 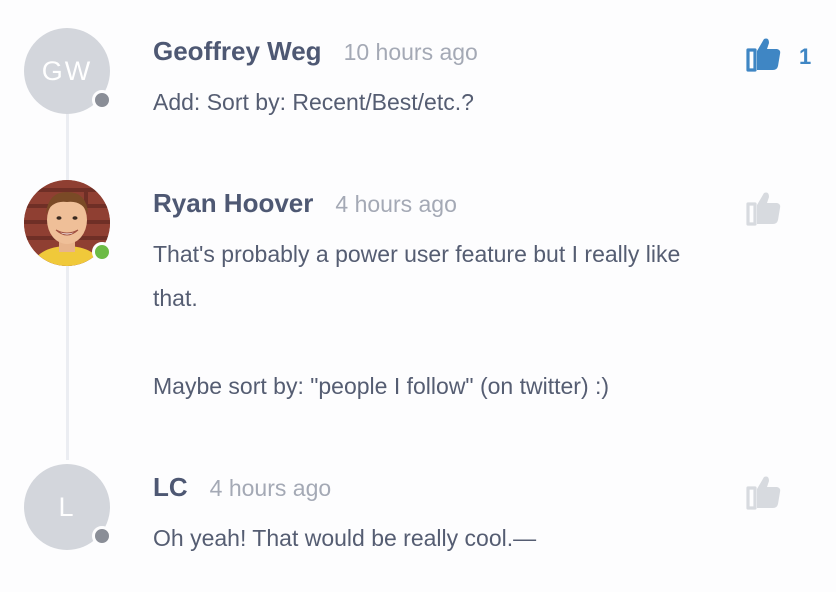 What do you see at coordinates (237, 51) in the screenshot?
I see `comment-author: Geoffrey Weg` at bounding box center [237, 51].